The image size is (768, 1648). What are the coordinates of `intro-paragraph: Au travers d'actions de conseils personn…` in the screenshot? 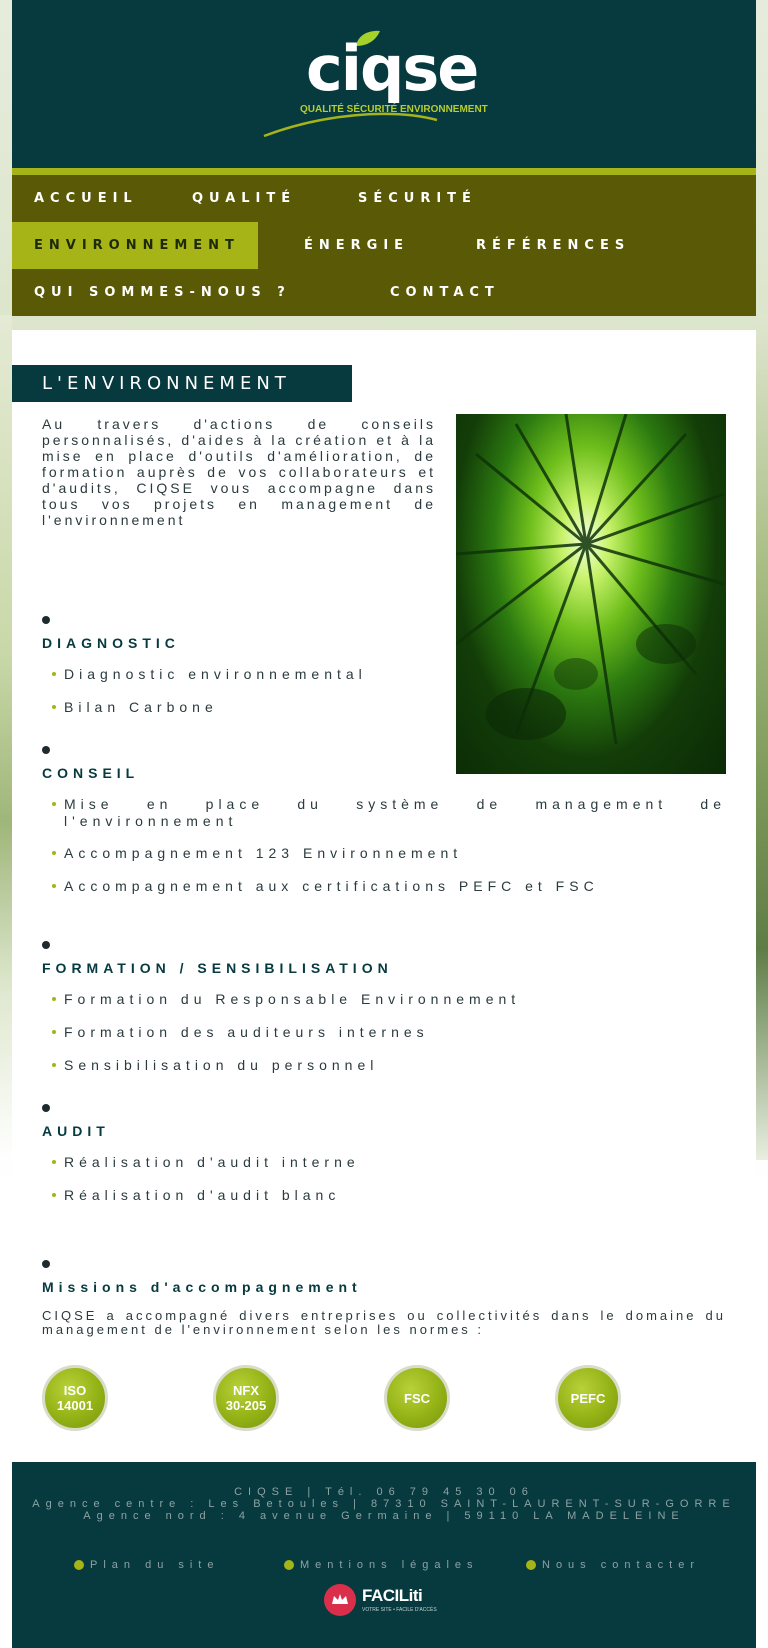 It's located at (239, 472).